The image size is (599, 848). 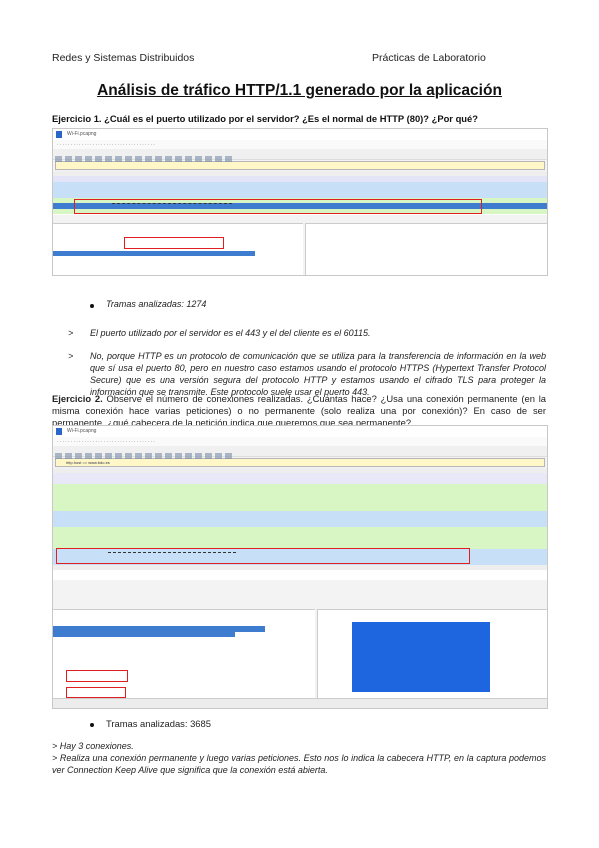 I want to click on packet-details, so click(x=178, y=249).